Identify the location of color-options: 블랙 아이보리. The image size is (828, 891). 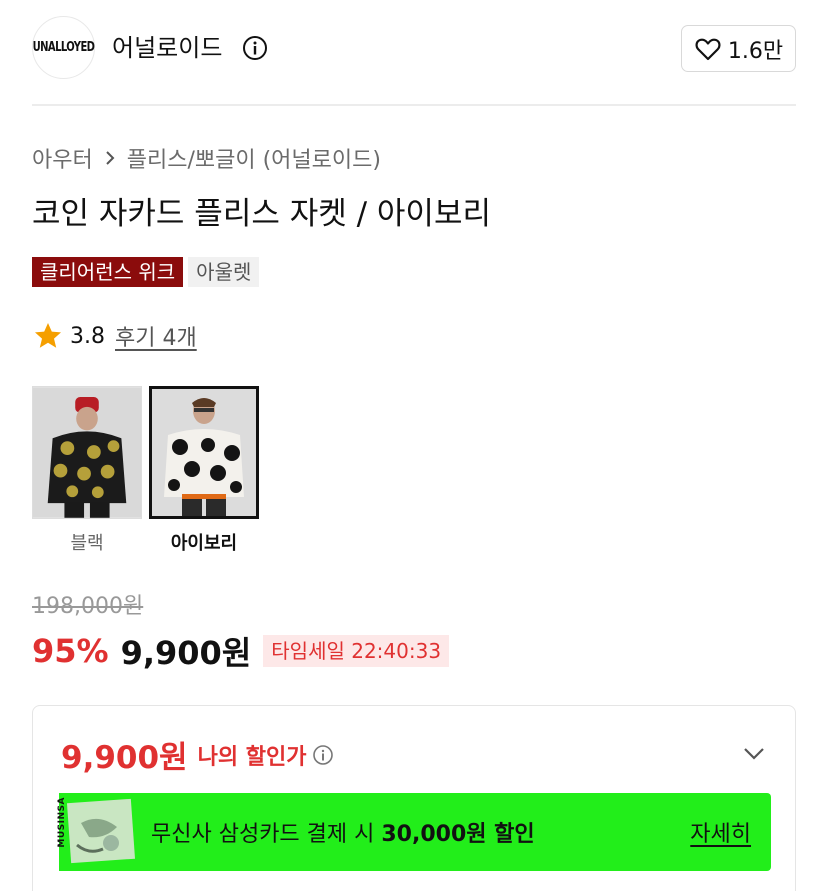
(145, 470).